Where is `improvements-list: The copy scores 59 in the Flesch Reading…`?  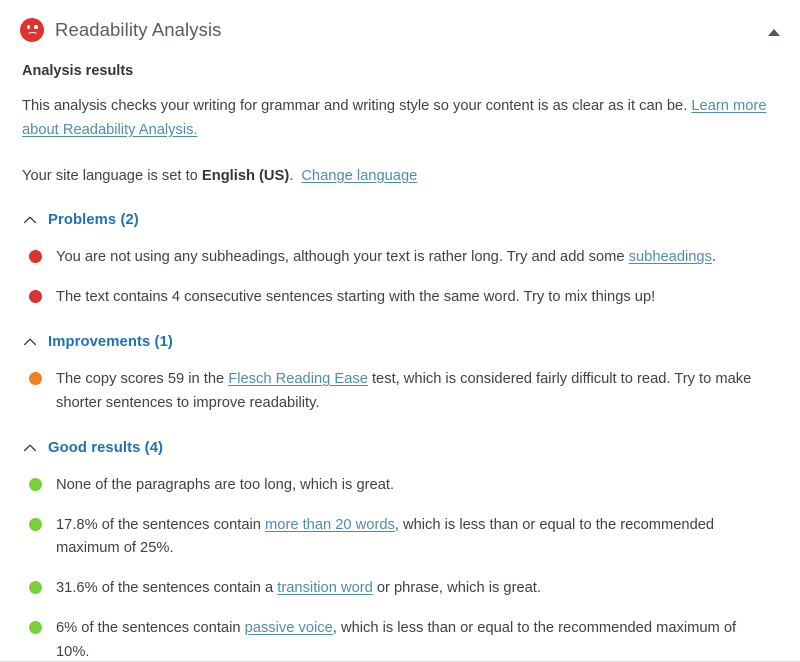 improvements-list: The copy scores 59 in the Flesch Reading… is located at coordinates (400, 392).